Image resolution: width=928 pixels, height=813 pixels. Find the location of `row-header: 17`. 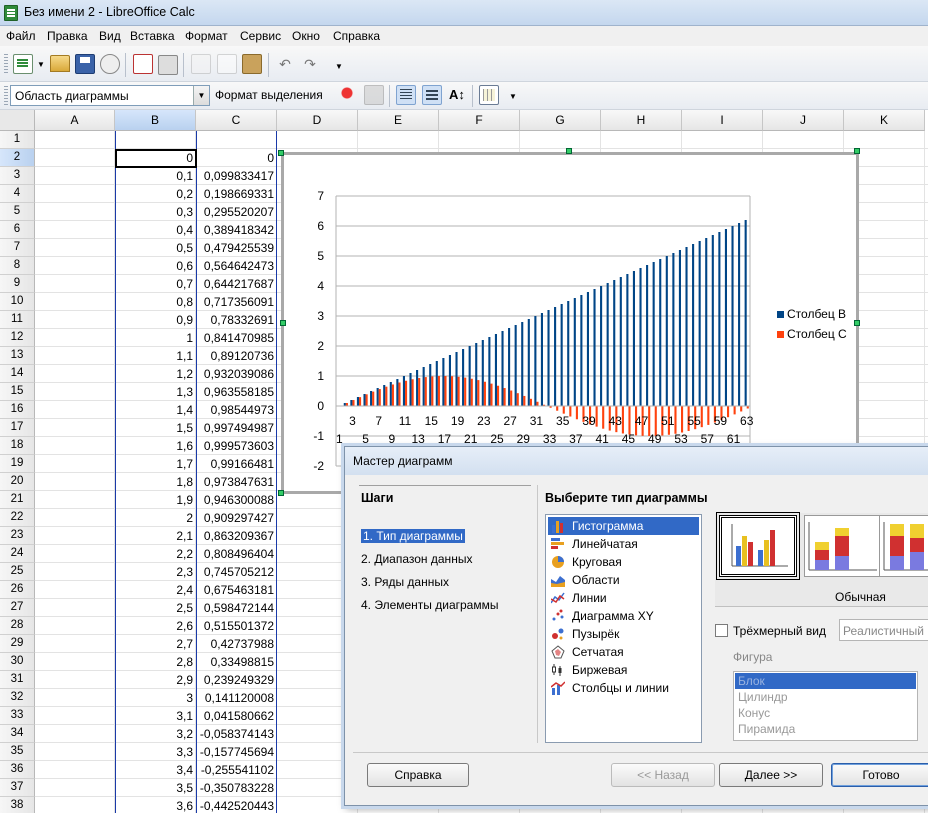

row-header: 17 is located at coordinates (17, 428).